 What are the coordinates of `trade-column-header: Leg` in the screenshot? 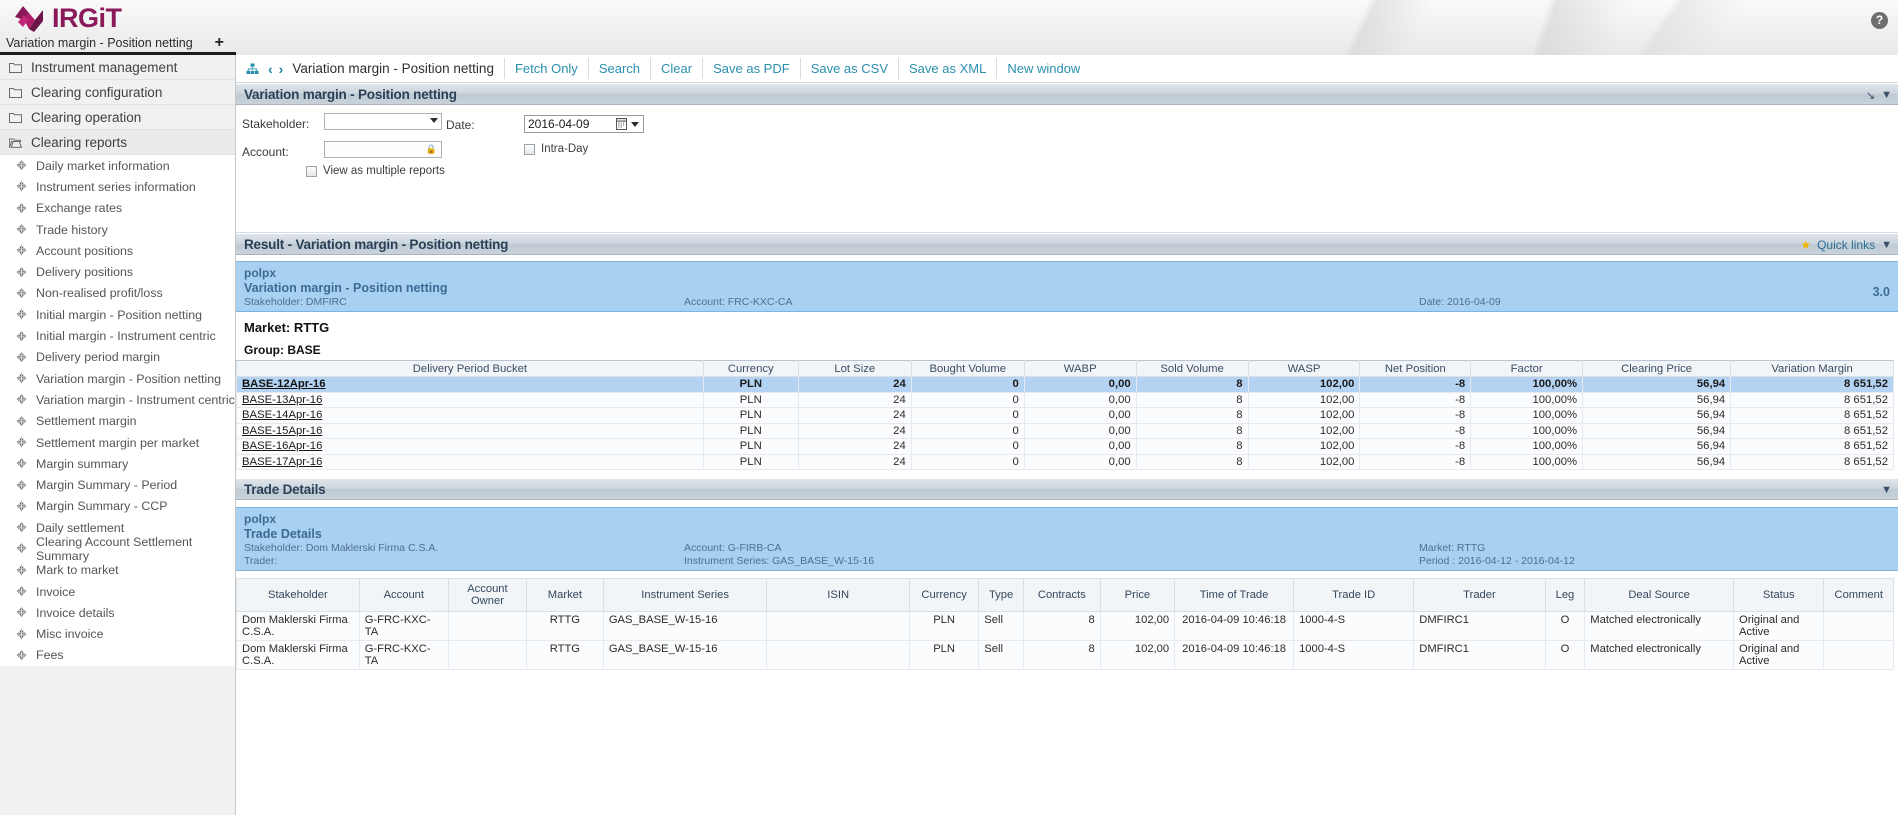 It's located at (1565, 595).